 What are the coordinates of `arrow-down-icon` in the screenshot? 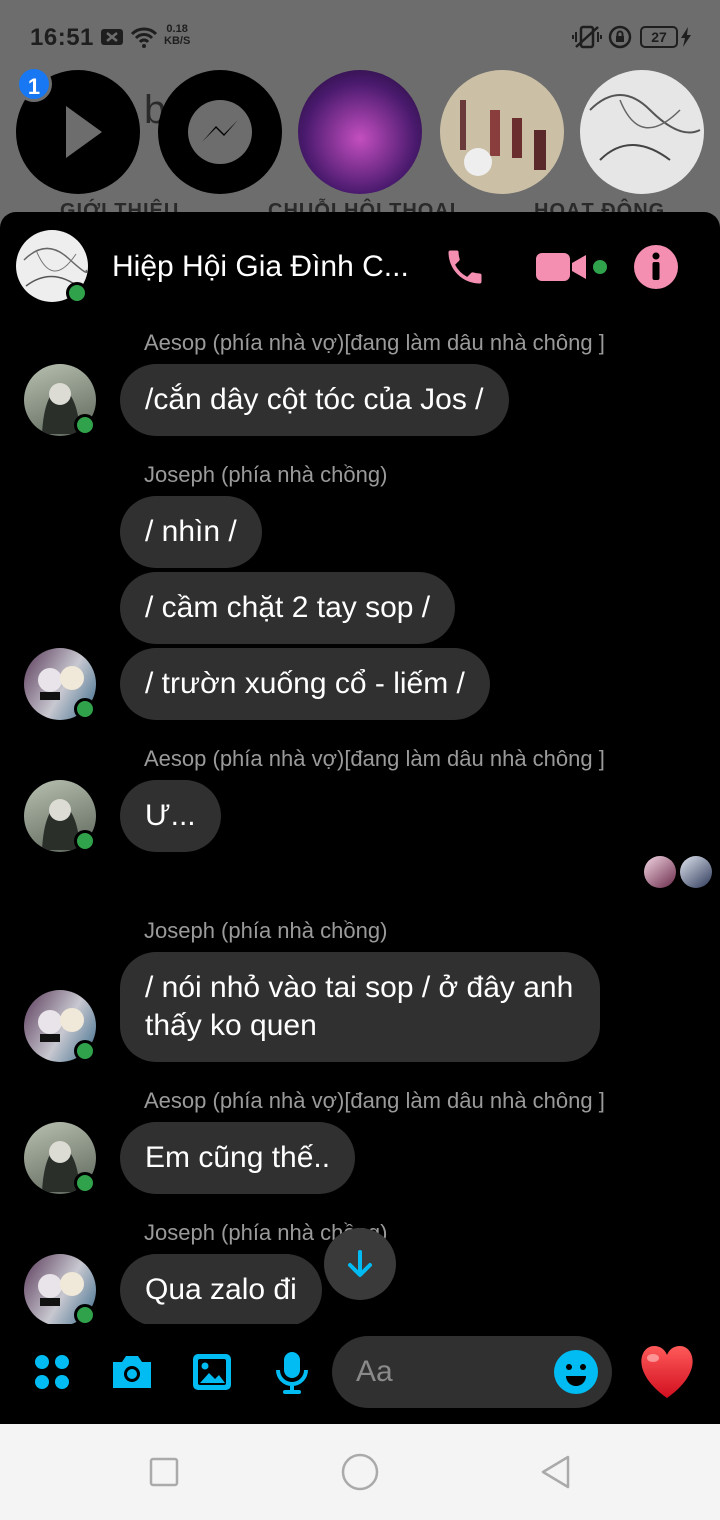 It's located at (360, 1263).